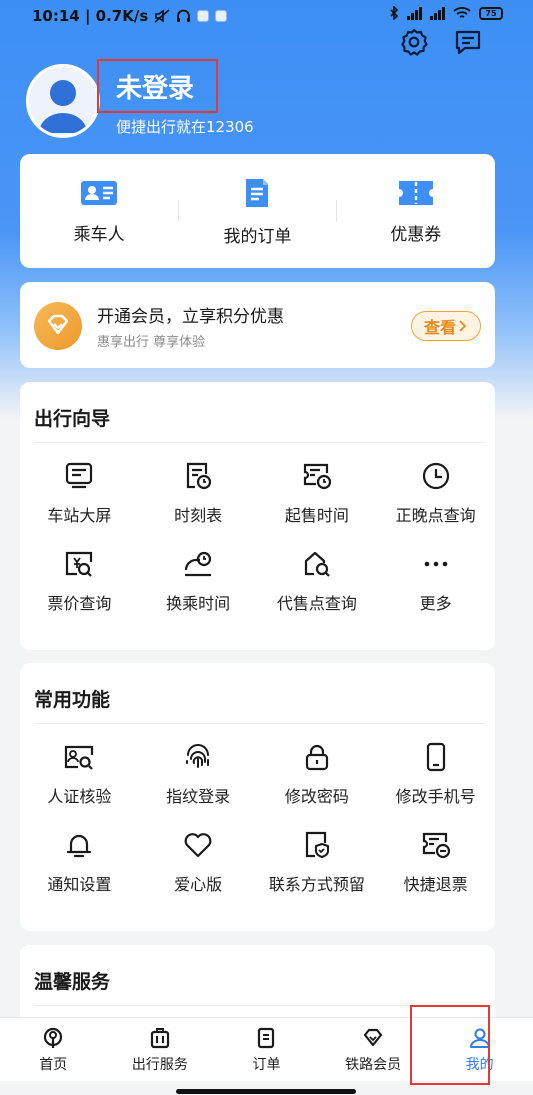 This screenshot has width=533, height=1095. I want to click on guide-item-more: 更多, so click(435, 581).